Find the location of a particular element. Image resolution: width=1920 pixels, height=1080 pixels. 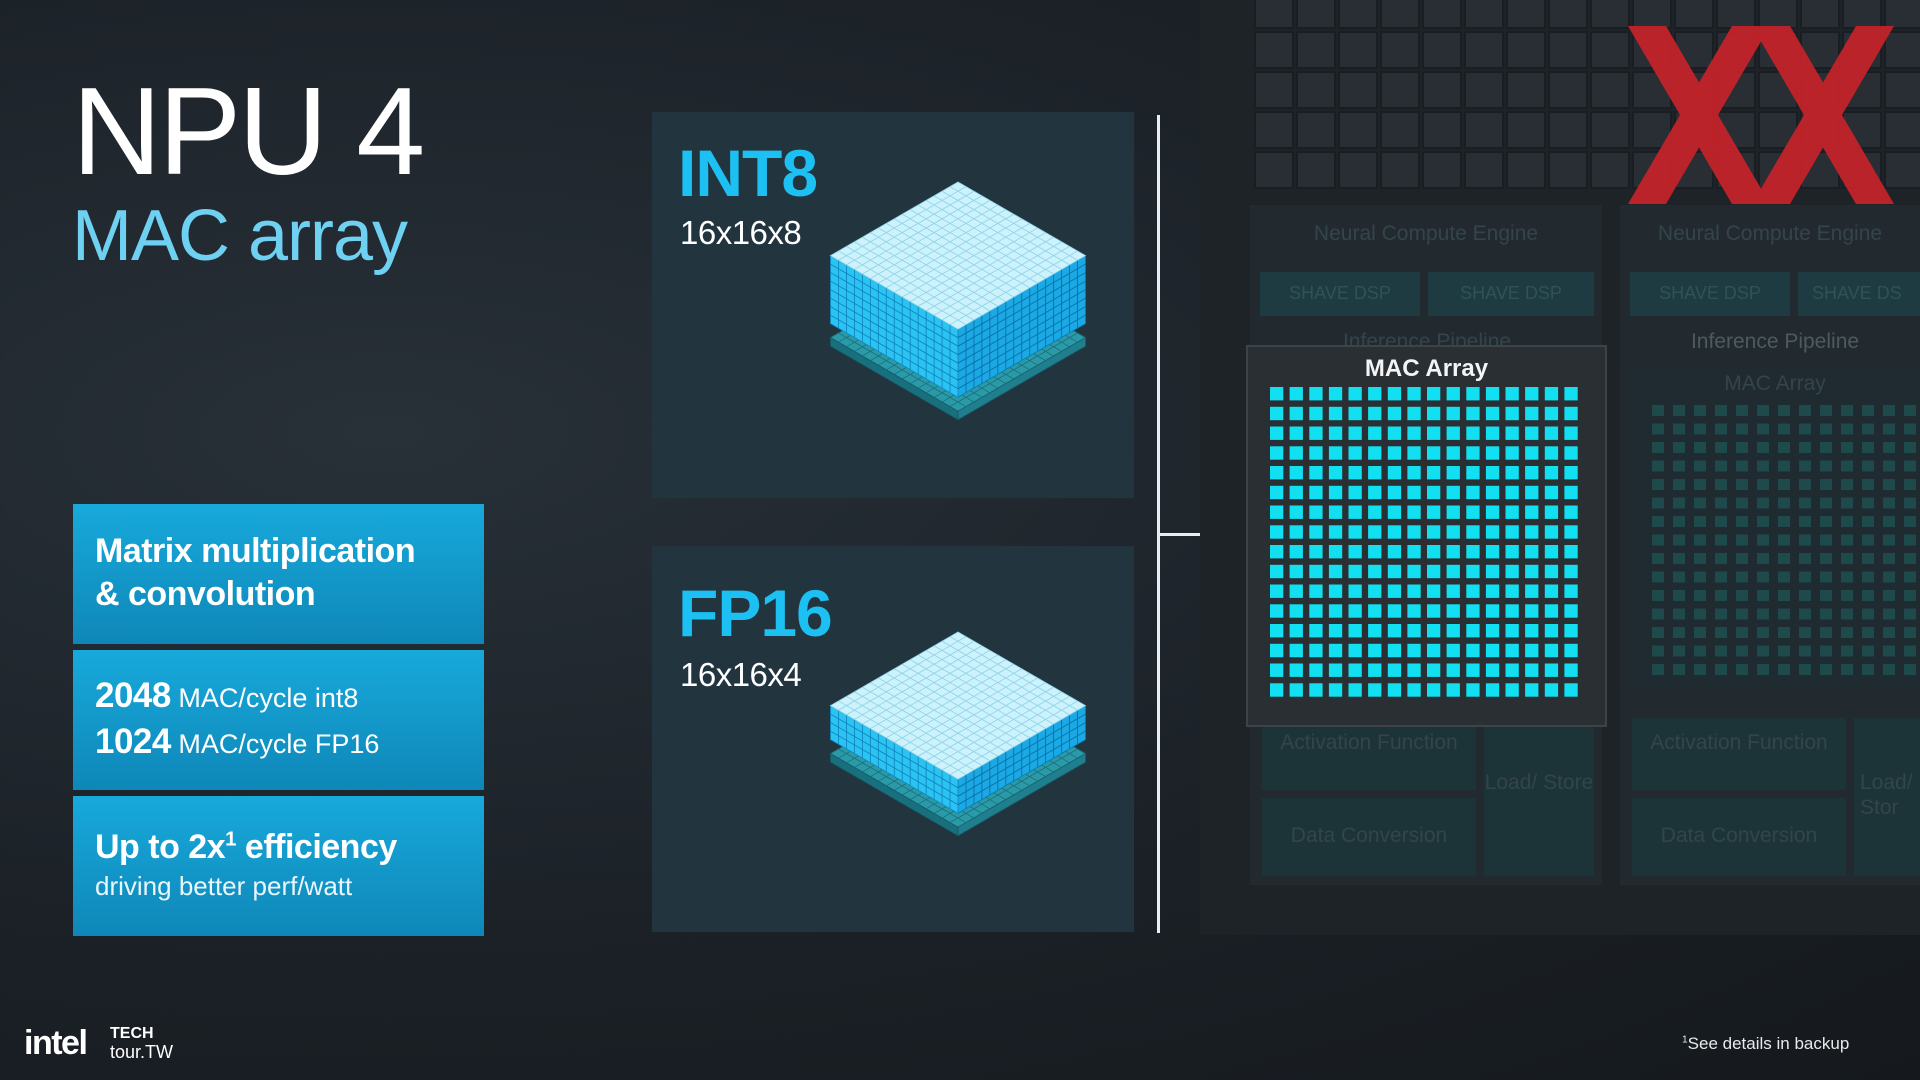

data-conversion-2: Data Conversion is located at coordinates (1739, 835).